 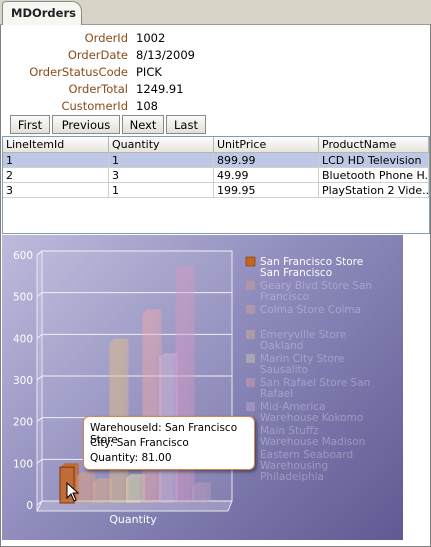 What do you see at coordinates (23, 423) in the screenshot?
I see `y-tick-label: 200` at bounding box center [23, 423].